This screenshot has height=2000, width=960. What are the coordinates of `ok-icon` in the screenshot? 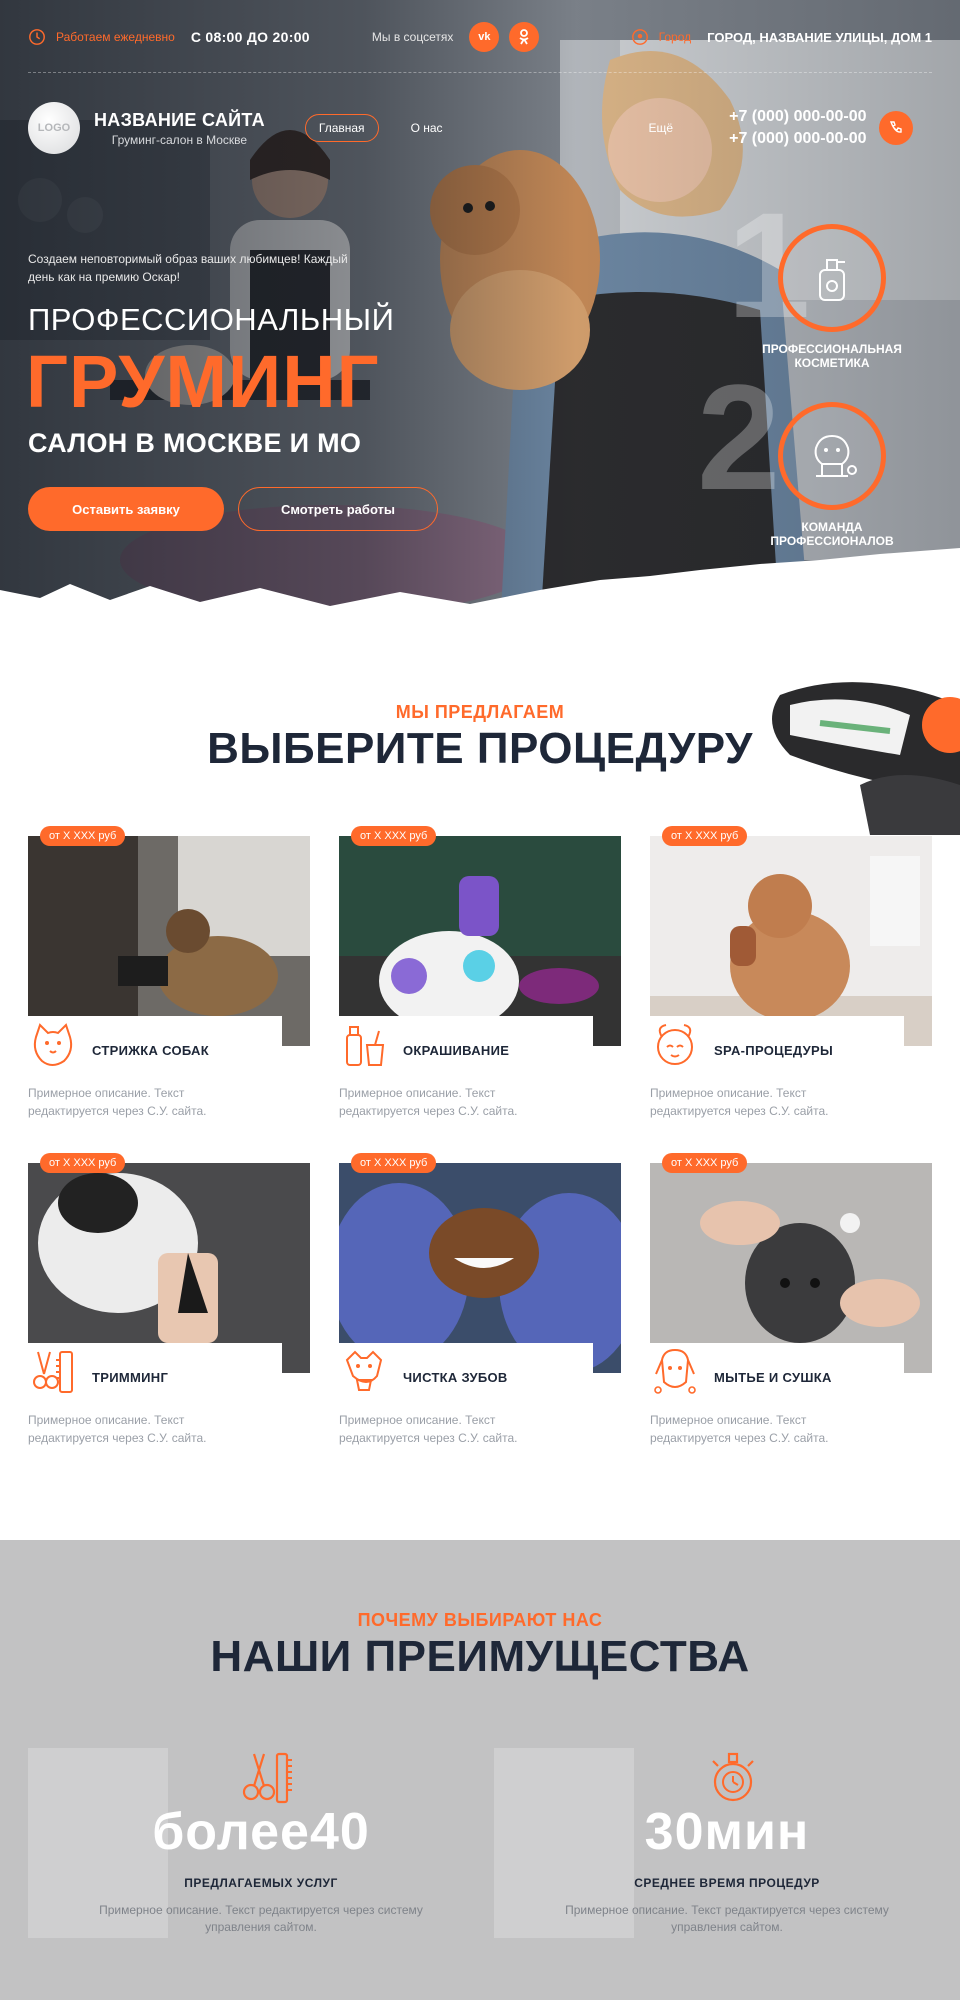 It's located at (524, 37).